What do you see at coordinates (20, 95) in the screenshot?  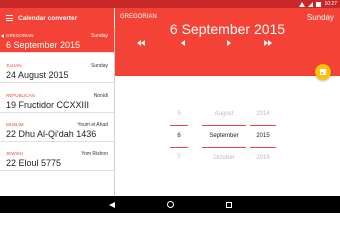 I see `calendar-name: REPUBLICAN` at bounding box center [20, 95].